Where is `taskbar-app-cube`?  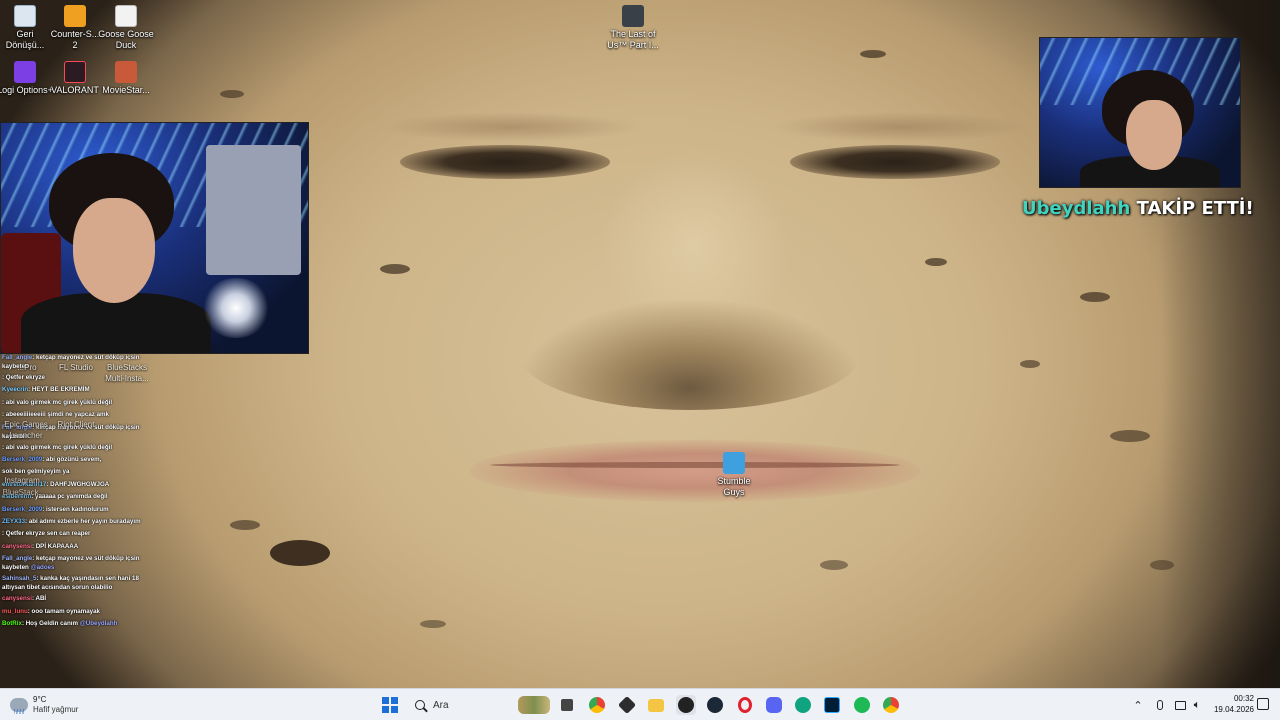
taskbar-app-cube is located at coordinates (627, 705).